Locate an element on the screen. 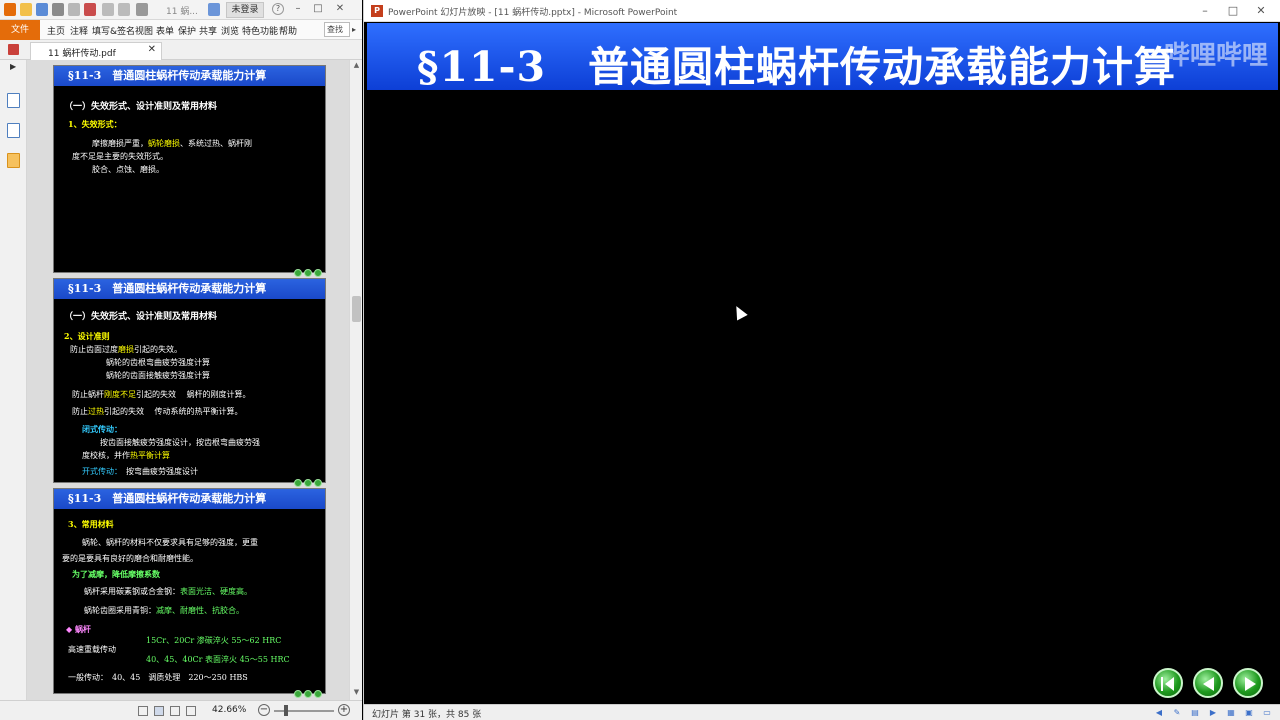 The height and width of the screenshot is (720, 1280). scroll-up-icon: ▲ is located at coordinates (356, 65).